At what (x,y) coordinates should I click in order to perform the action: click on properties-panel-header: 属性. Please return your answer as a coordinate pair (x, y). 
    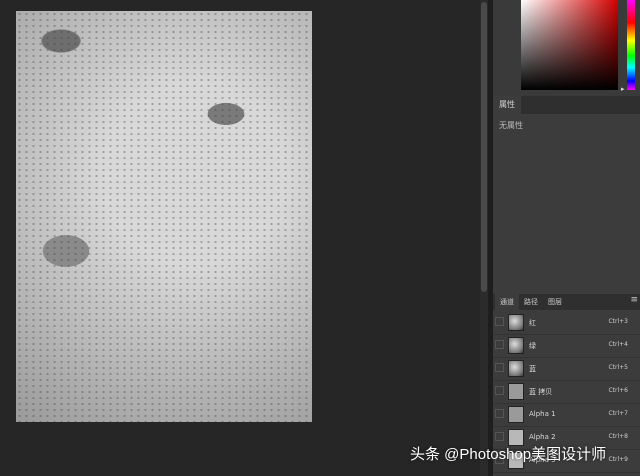
    Looking at the image, I should click on (566, 105).